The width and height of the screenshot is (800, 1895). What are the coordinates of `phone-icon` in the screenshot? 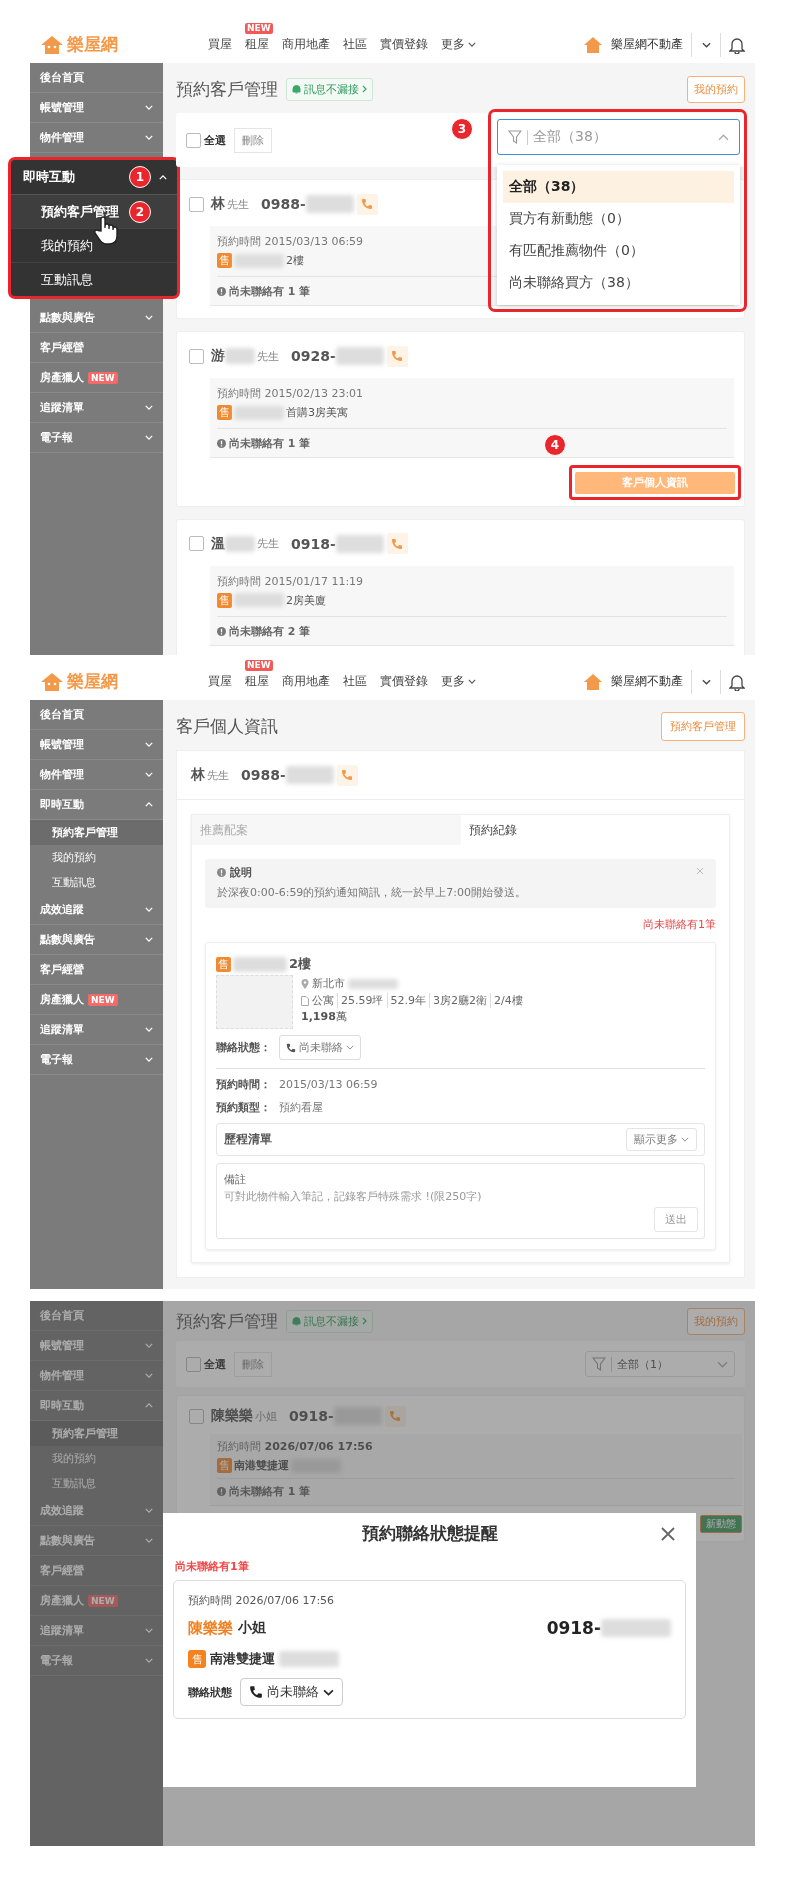 It's located at (367, 204).